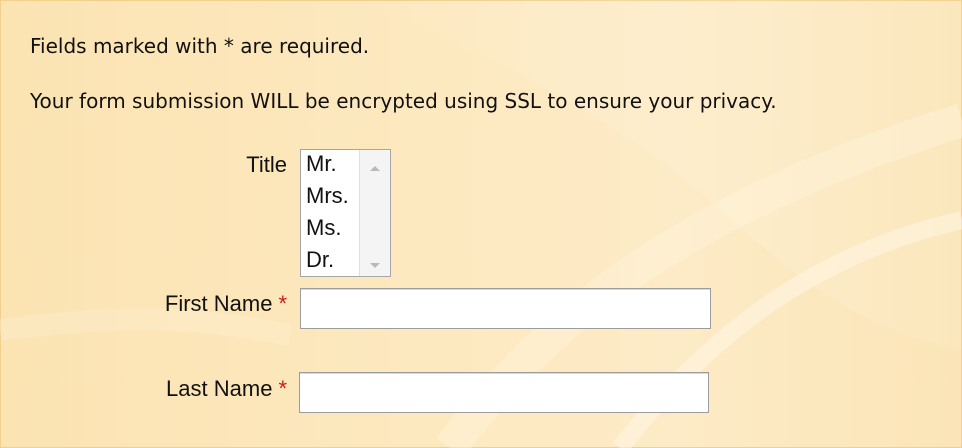 Image resolution: width=962 pixels, height=448 pixels. I want to click on last-name-label: Last Name *, so click(226, 389).